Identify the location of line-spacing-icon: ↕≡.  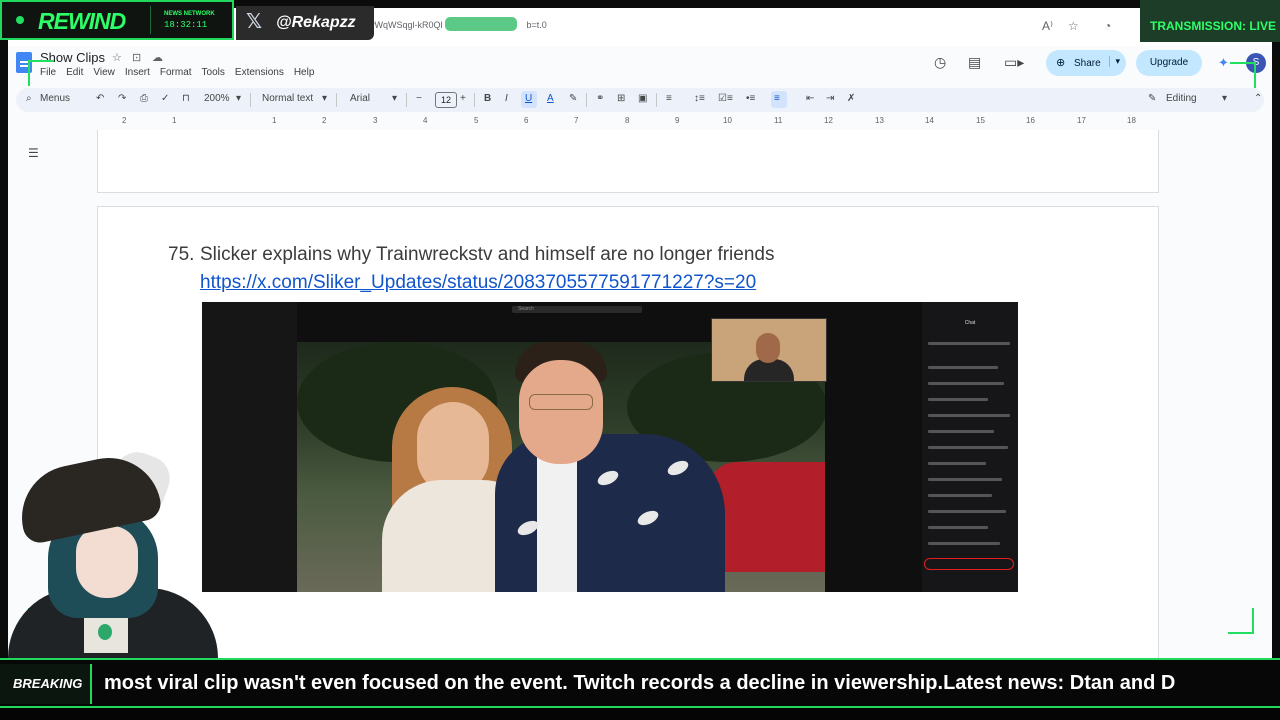
(699, 98).